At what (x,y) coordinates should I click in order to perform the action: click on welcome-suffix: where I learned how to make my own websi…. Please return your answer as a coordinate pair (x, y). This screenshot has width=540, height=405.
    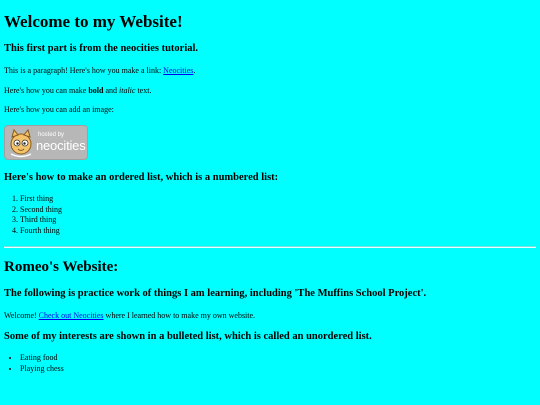
    Looking at the image, I should click on (179, 315).